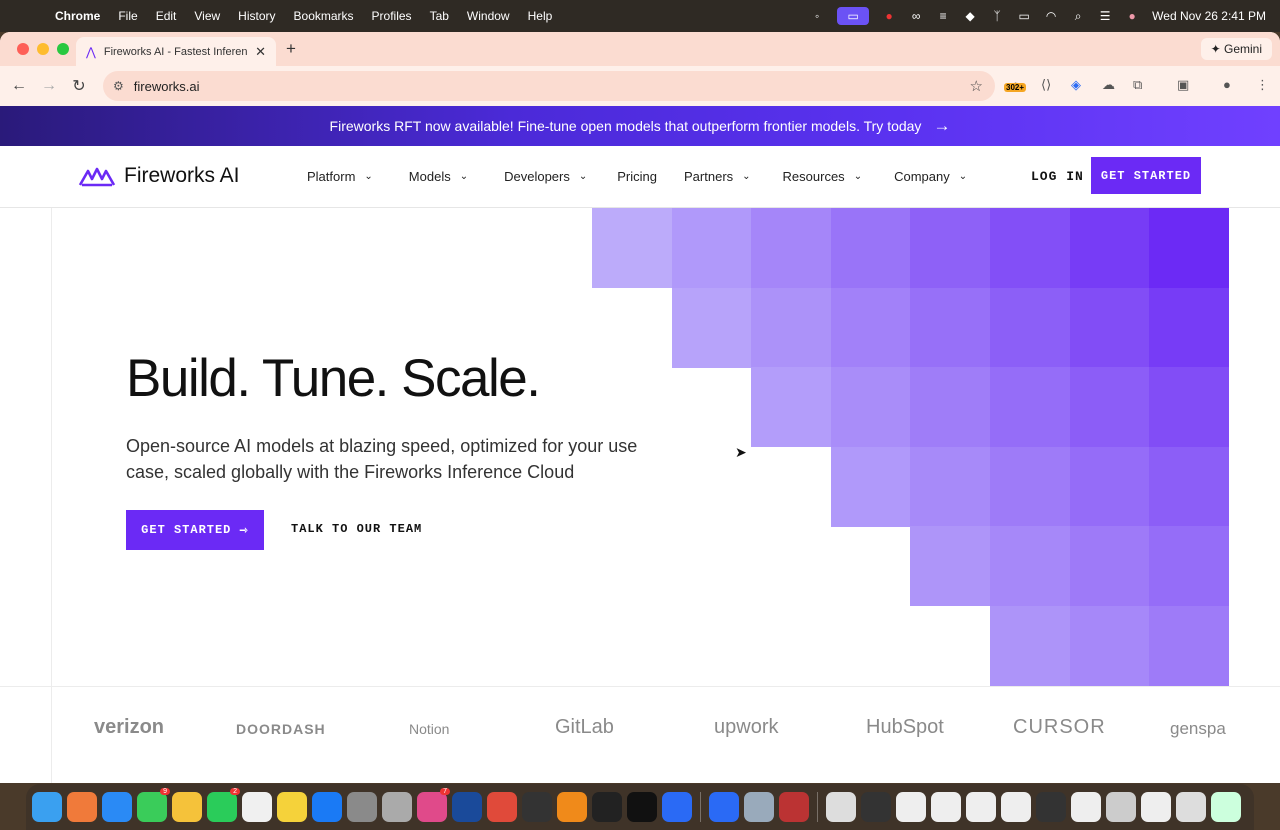  Describe the element at coordinates (176, 51) in the screenshot. I see `active-tab: ⋀ Fireworks AI - Fastest Inferen ✕` at that location.